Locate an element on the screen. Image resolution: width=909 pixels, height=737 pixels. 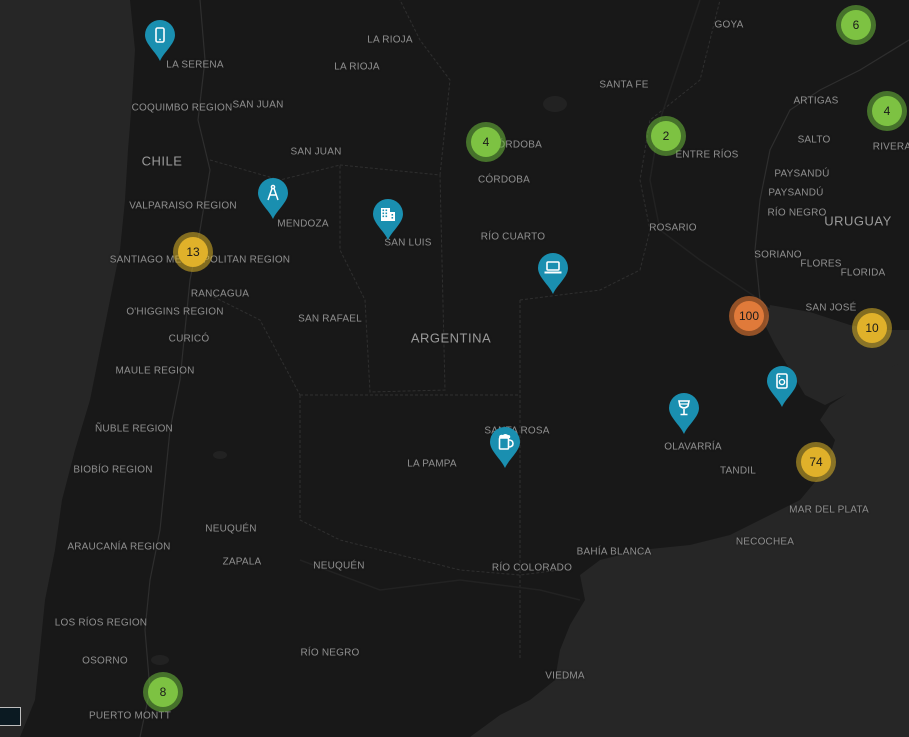
region-label: ENTRE RÍOS is located at coordinates (707, 155).